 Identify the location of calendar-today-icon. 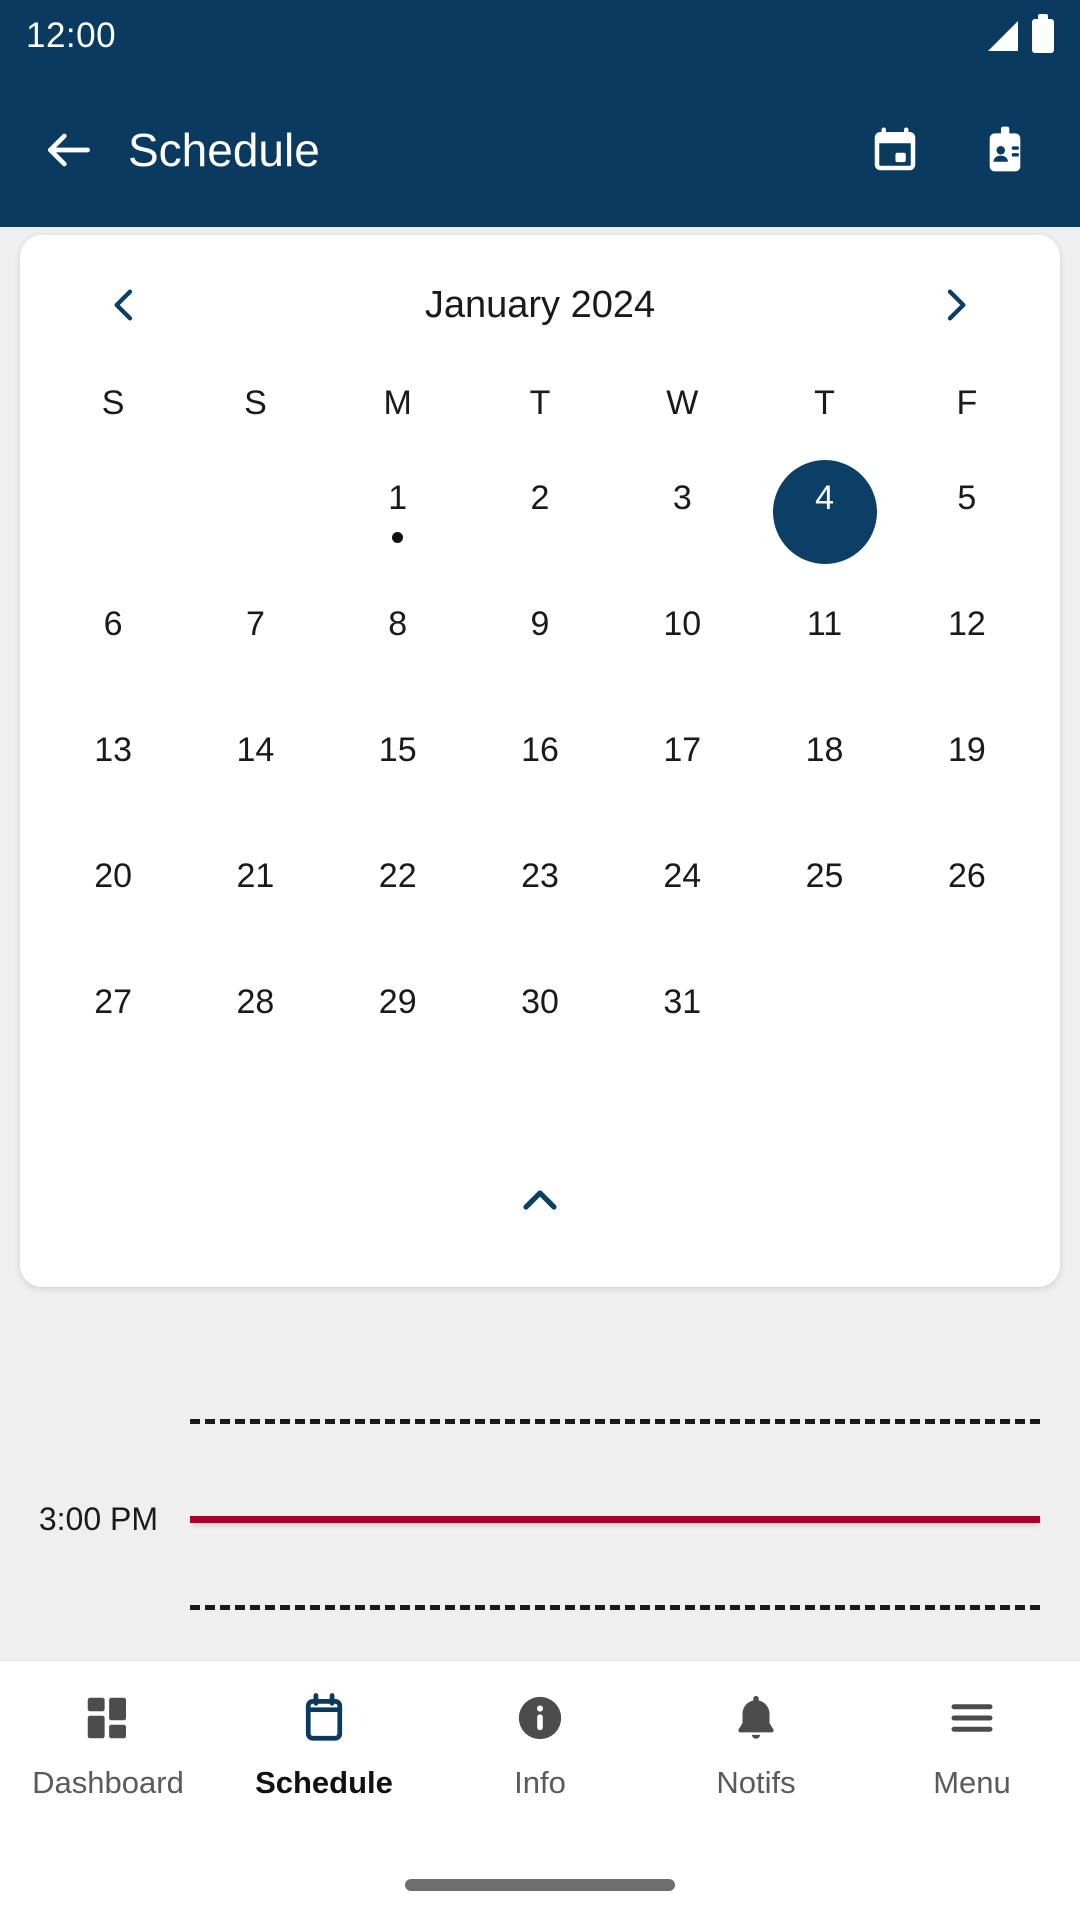
(895, 150).